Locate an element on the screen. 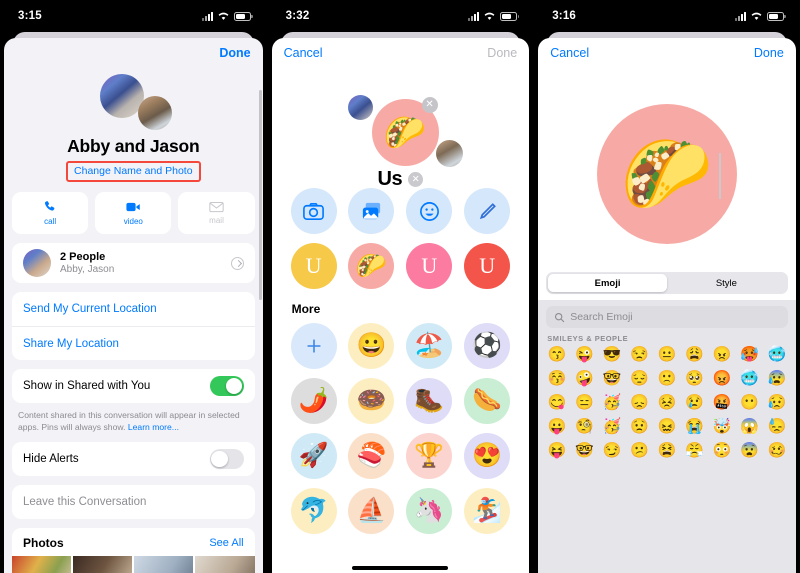  emoji-cell: 😫 is located at coordinates (667, 451).